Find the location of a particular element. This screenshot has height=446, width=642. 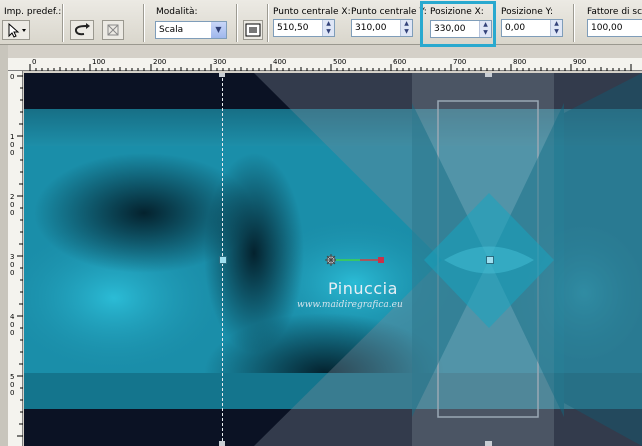

mode-select: Scala ▼ is located at coordinates (191, 30).